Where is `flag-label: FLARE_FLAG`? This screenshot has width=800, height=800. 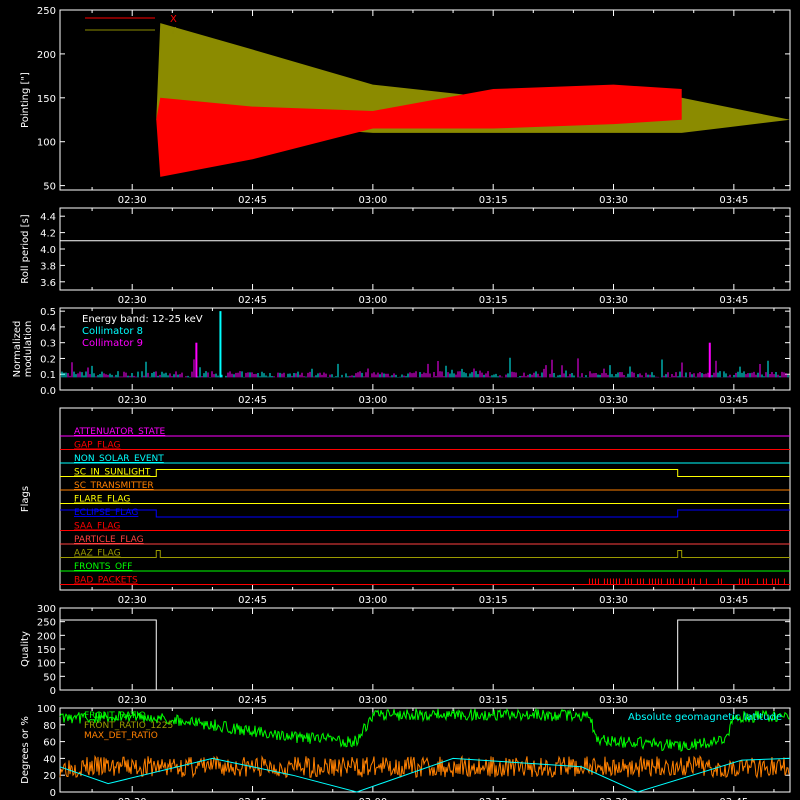 flag-label: FLARE_FLAG is located at coordinates (102, 500).